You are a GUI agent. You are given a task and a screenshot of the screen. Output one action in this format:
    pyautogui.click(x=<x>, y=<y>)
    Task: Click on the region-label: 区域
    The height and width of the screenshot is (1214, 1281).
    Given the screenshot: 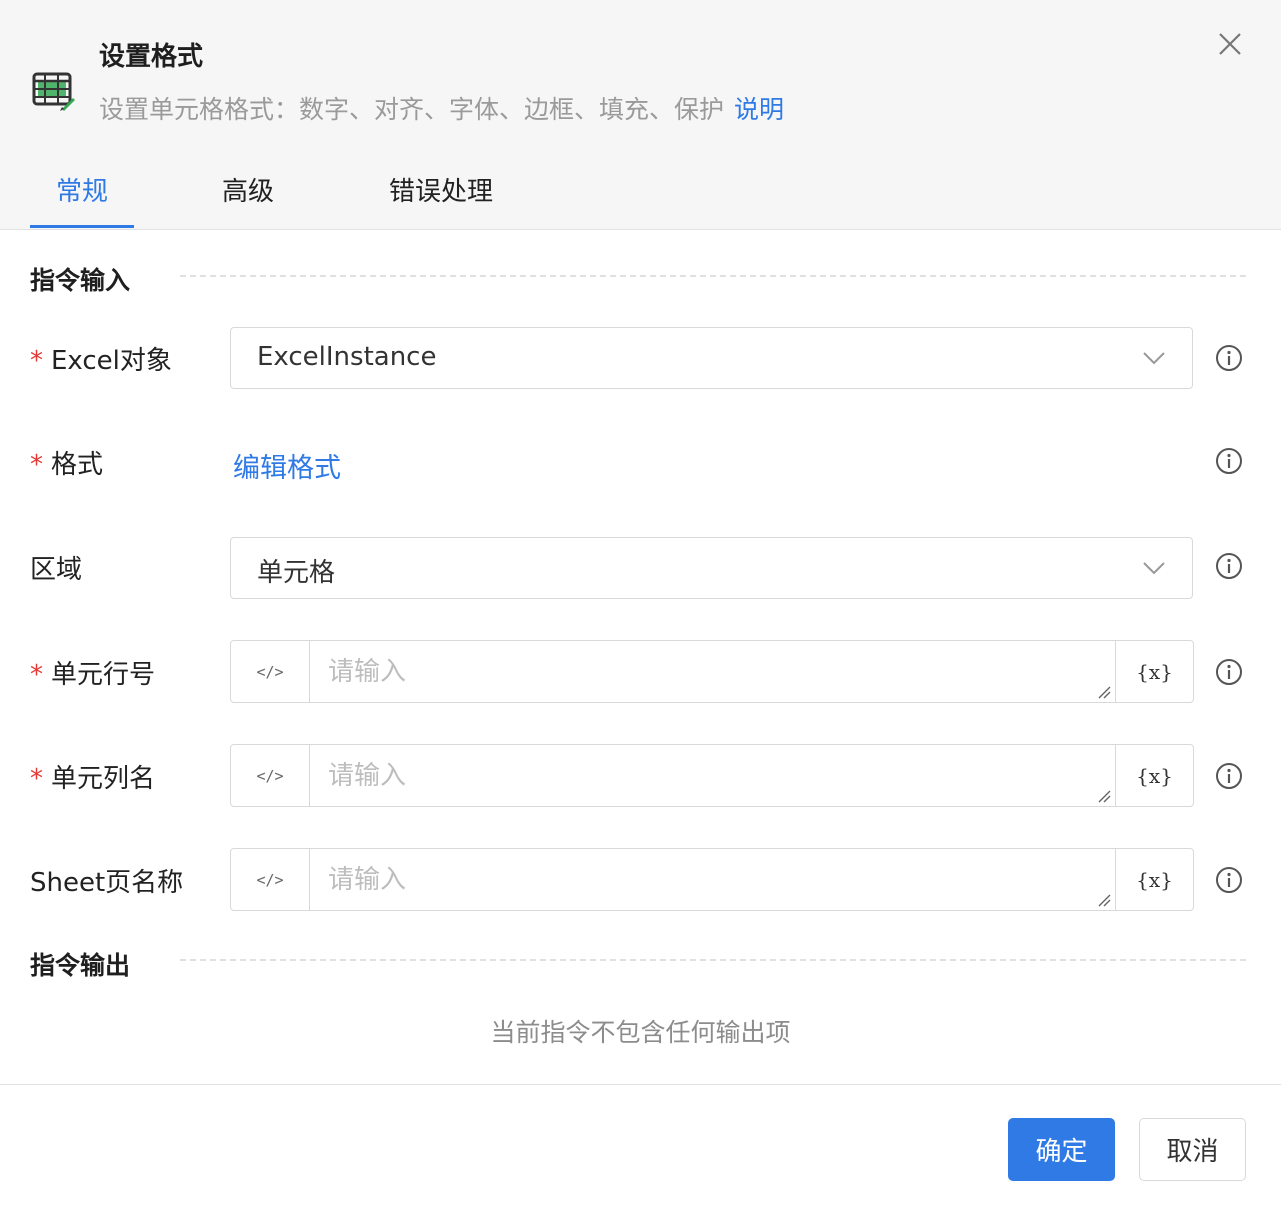 What is the action you would take?
    pyautogui.click(x=56, y=570)
    